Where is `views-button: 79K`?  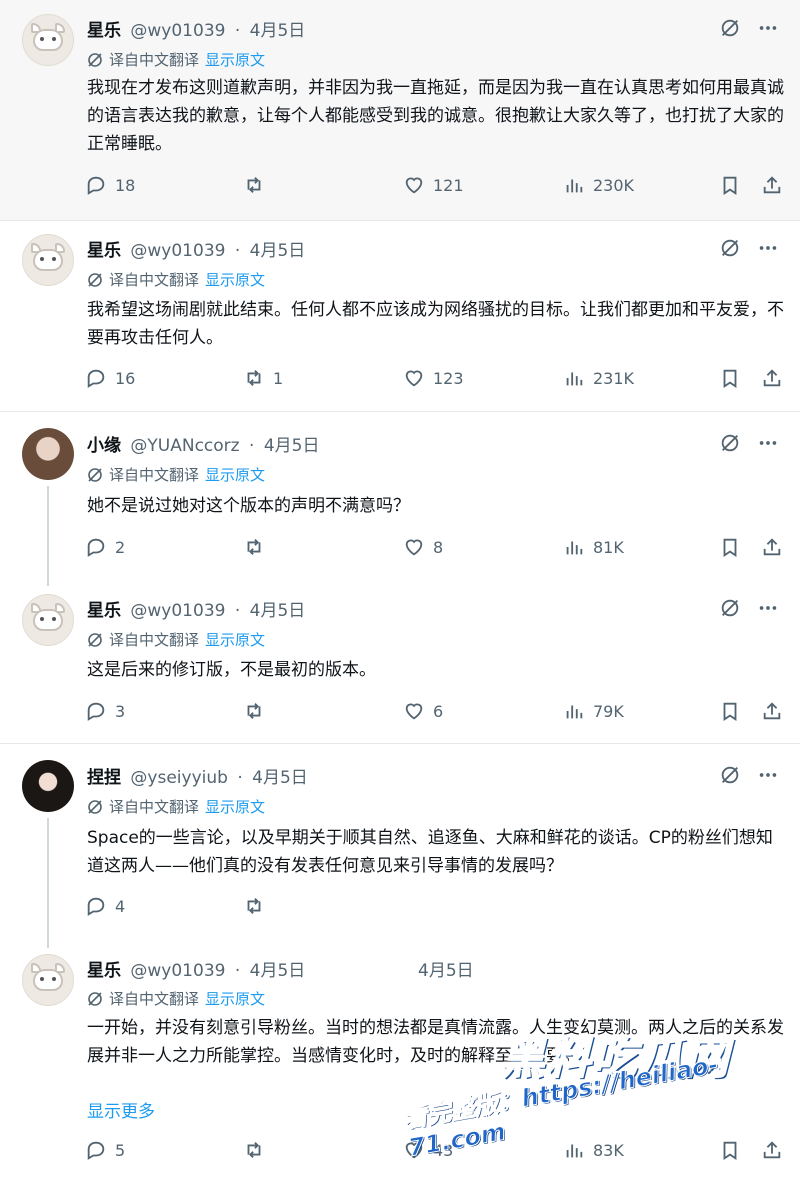
views-button: 79K is located at coordinates (593, 711).